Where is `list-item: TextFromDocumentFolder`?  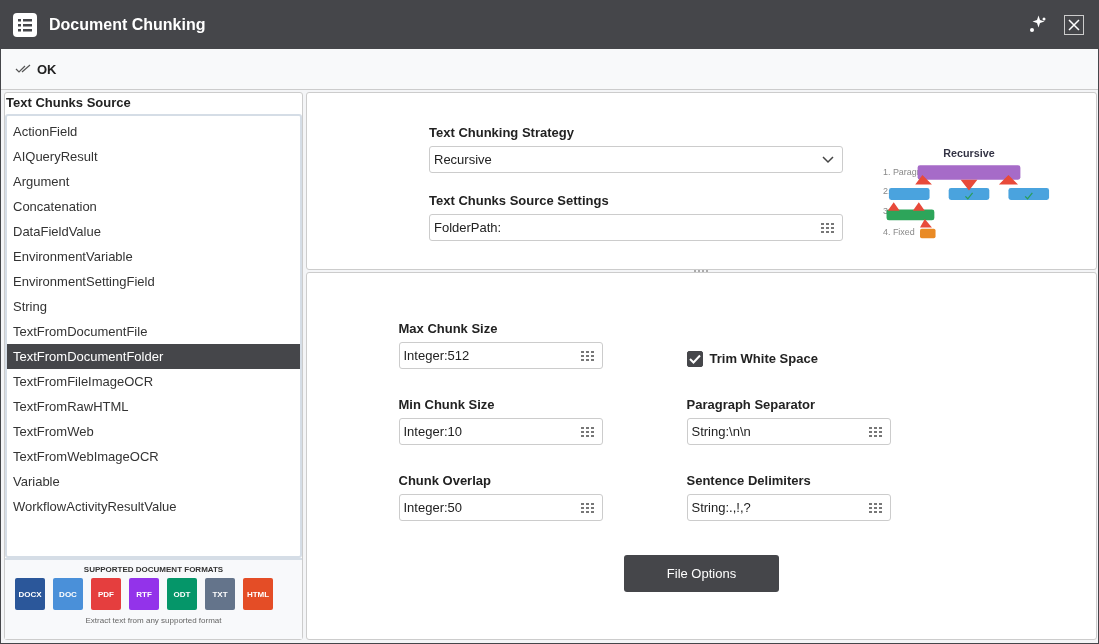 list-item: TextFromDocumentFolder is located at coordinates (153, 356).